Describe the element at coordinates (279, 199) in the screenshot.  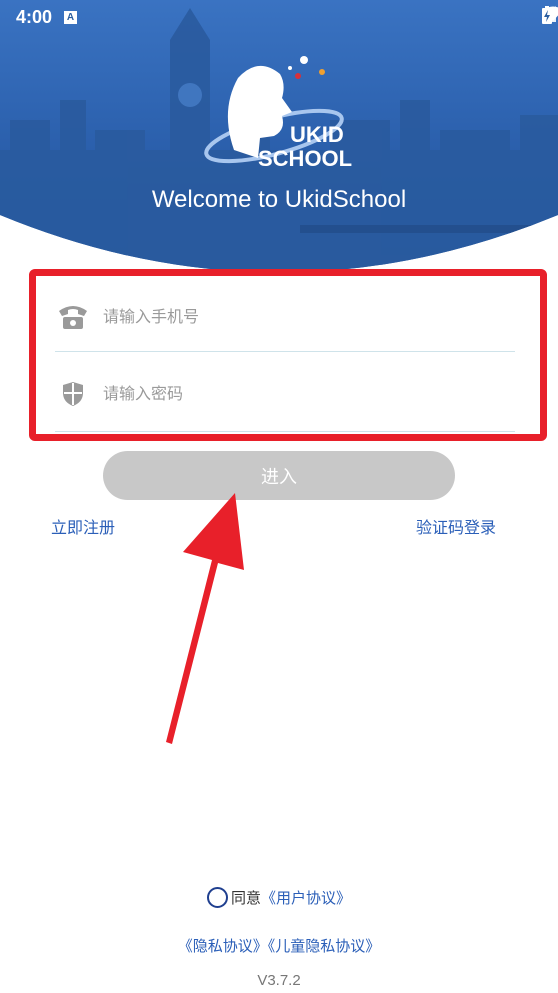
I see `welcome-title: Welcome to UkidSchool` at that location.